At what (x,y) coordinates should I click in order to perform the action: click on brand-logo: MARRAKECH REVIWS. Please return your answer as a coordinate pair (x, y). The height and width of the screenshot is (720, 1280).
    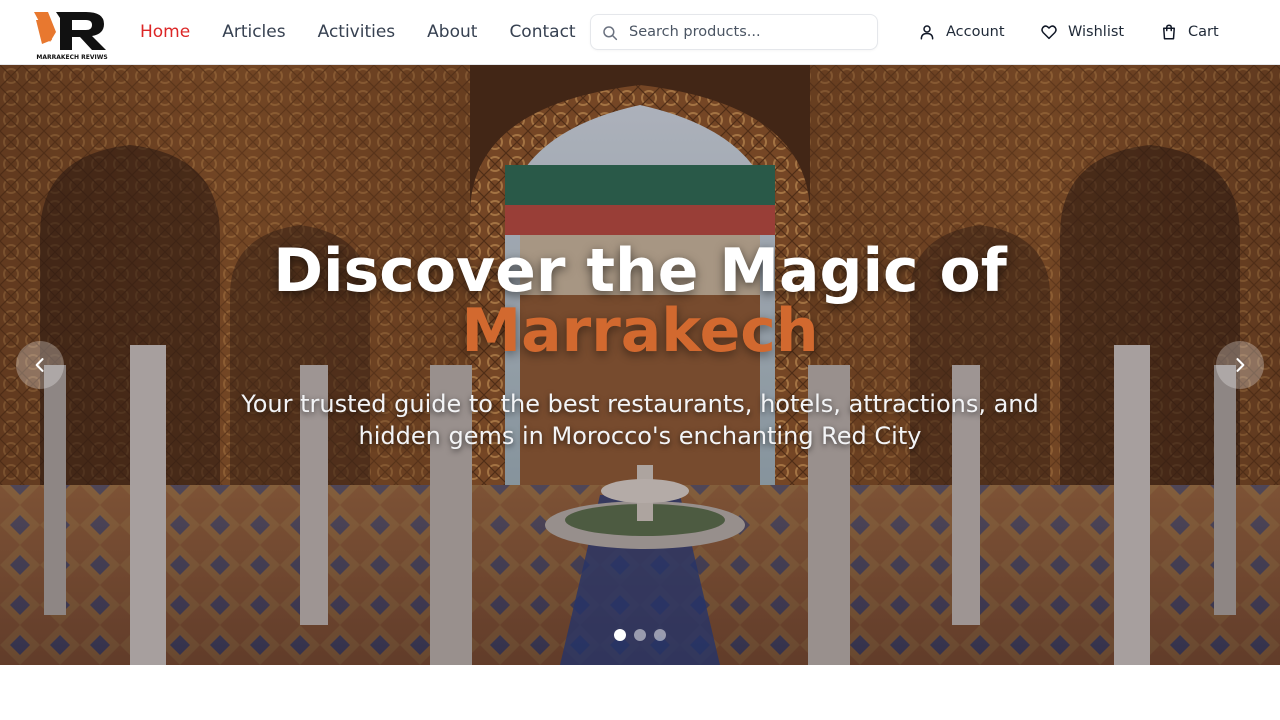
    Looking at the image, I should click on (72, 34).